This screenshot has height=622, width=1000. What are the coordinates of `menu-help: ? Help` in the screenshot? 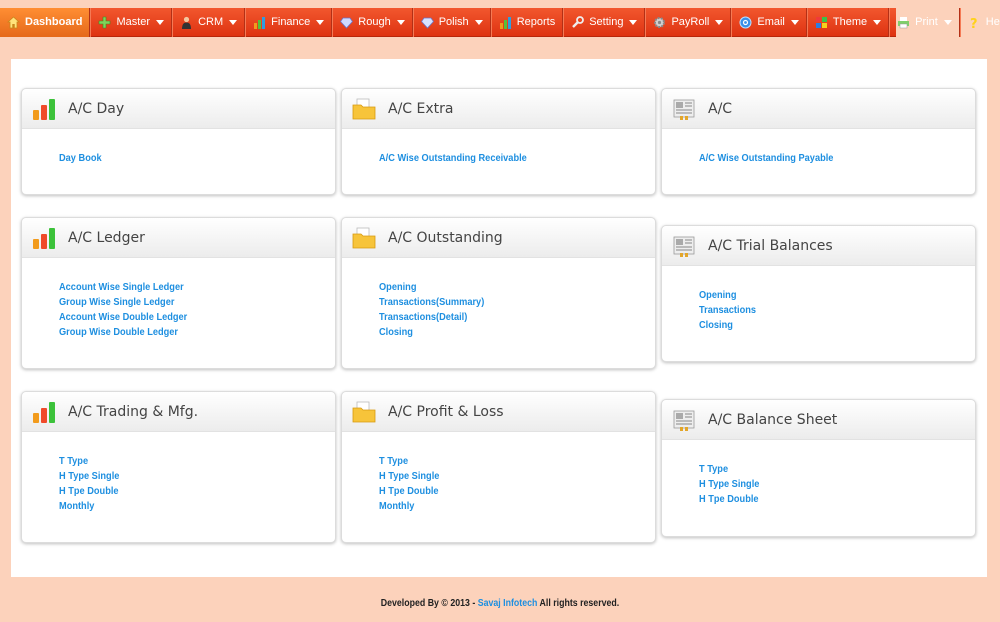 It's located at (979, 22).